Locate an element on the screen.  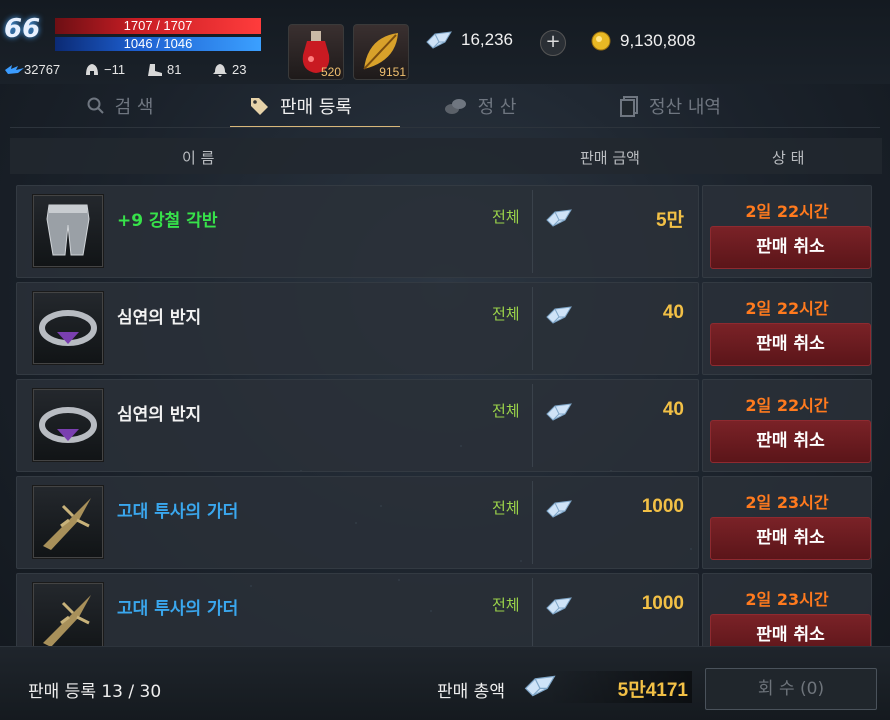
header-status: 상 태 is located at coordinates (788, 158).